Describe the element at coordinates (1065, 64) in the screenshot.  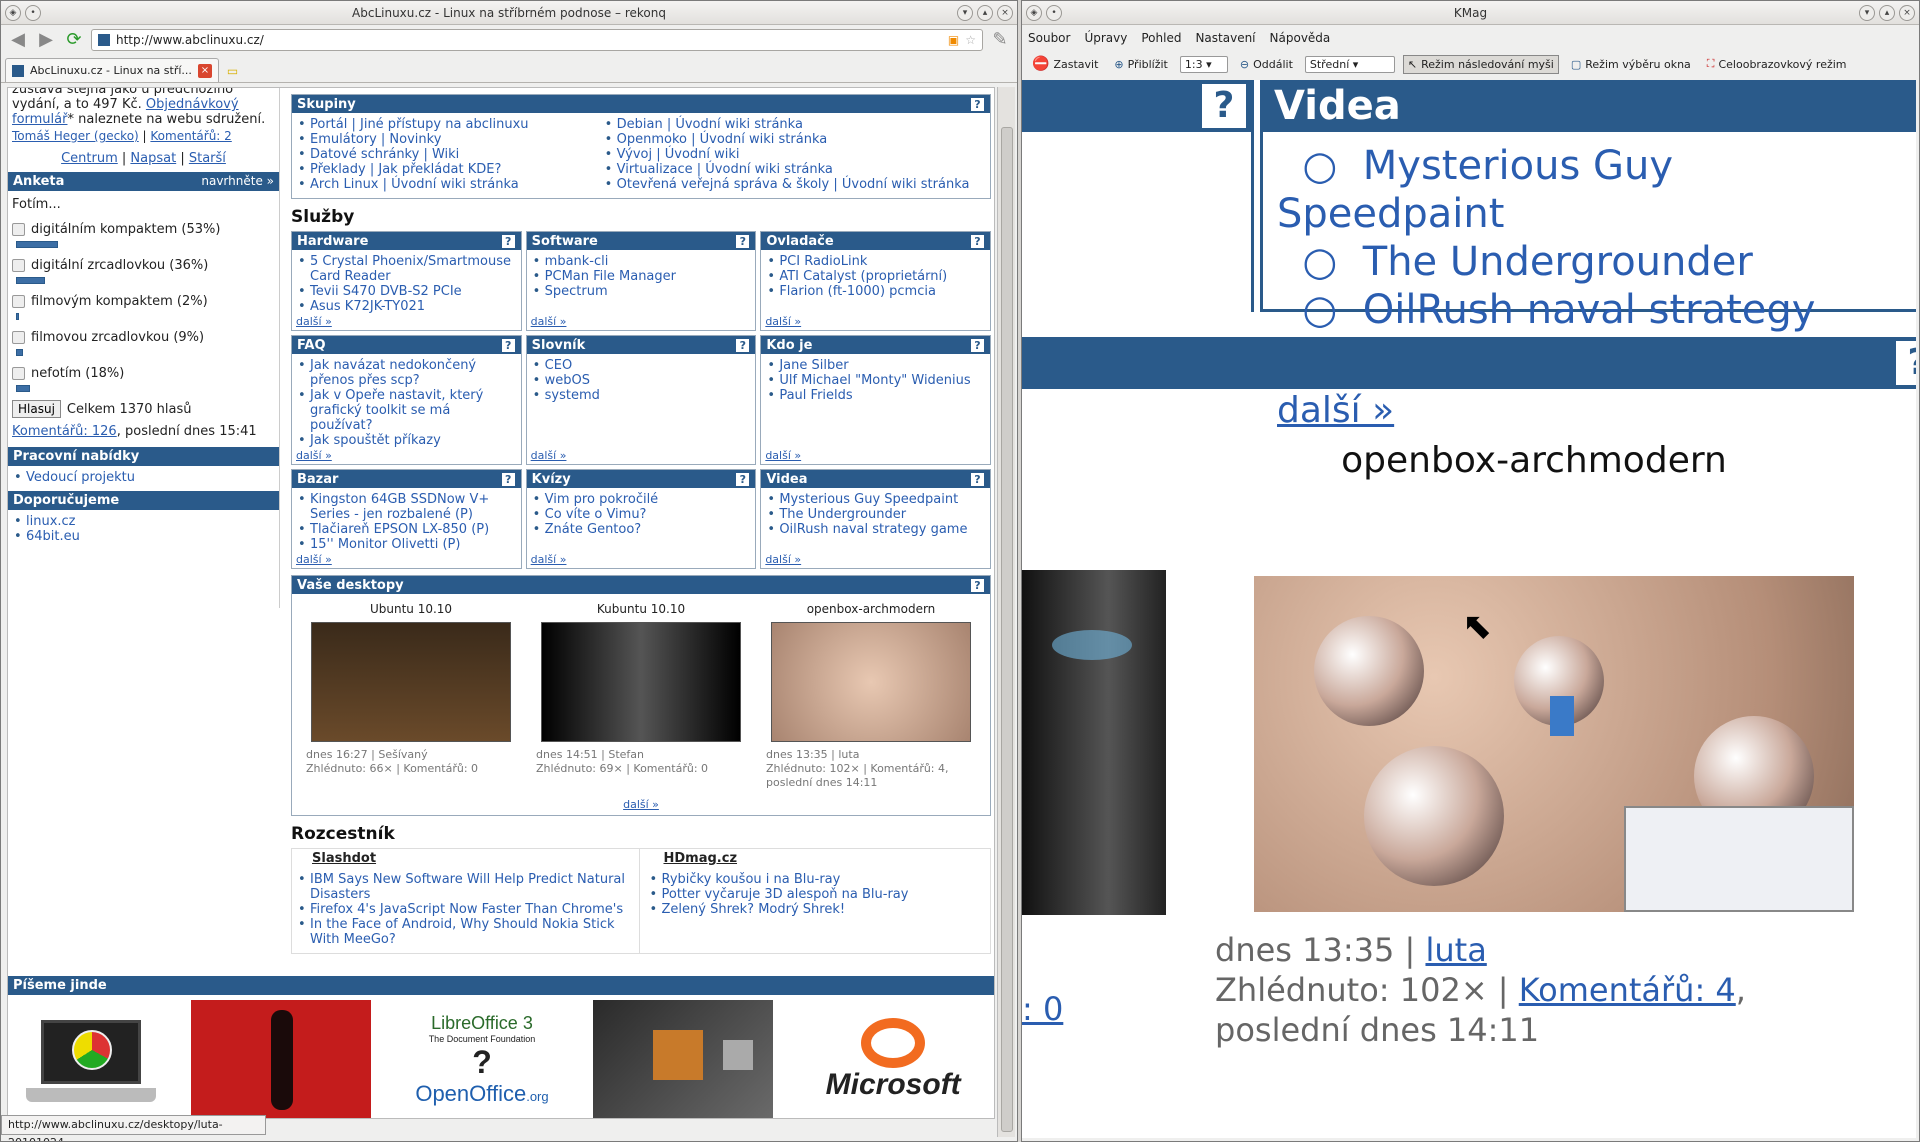
I see `stop-button: ⛔ Zastavit` at that location.